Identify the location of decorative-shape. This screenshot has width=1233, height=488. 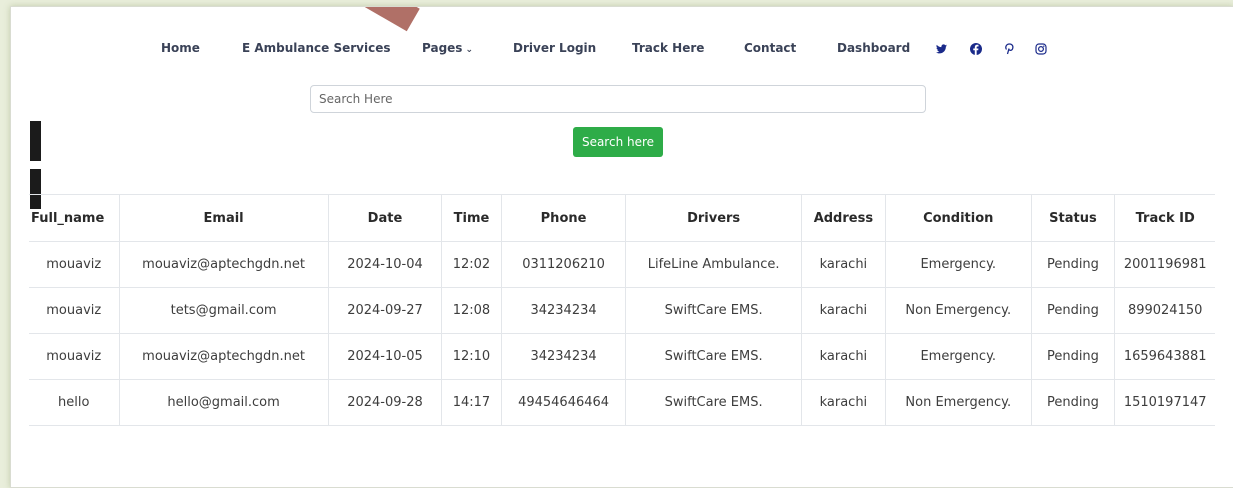
(389, 19).